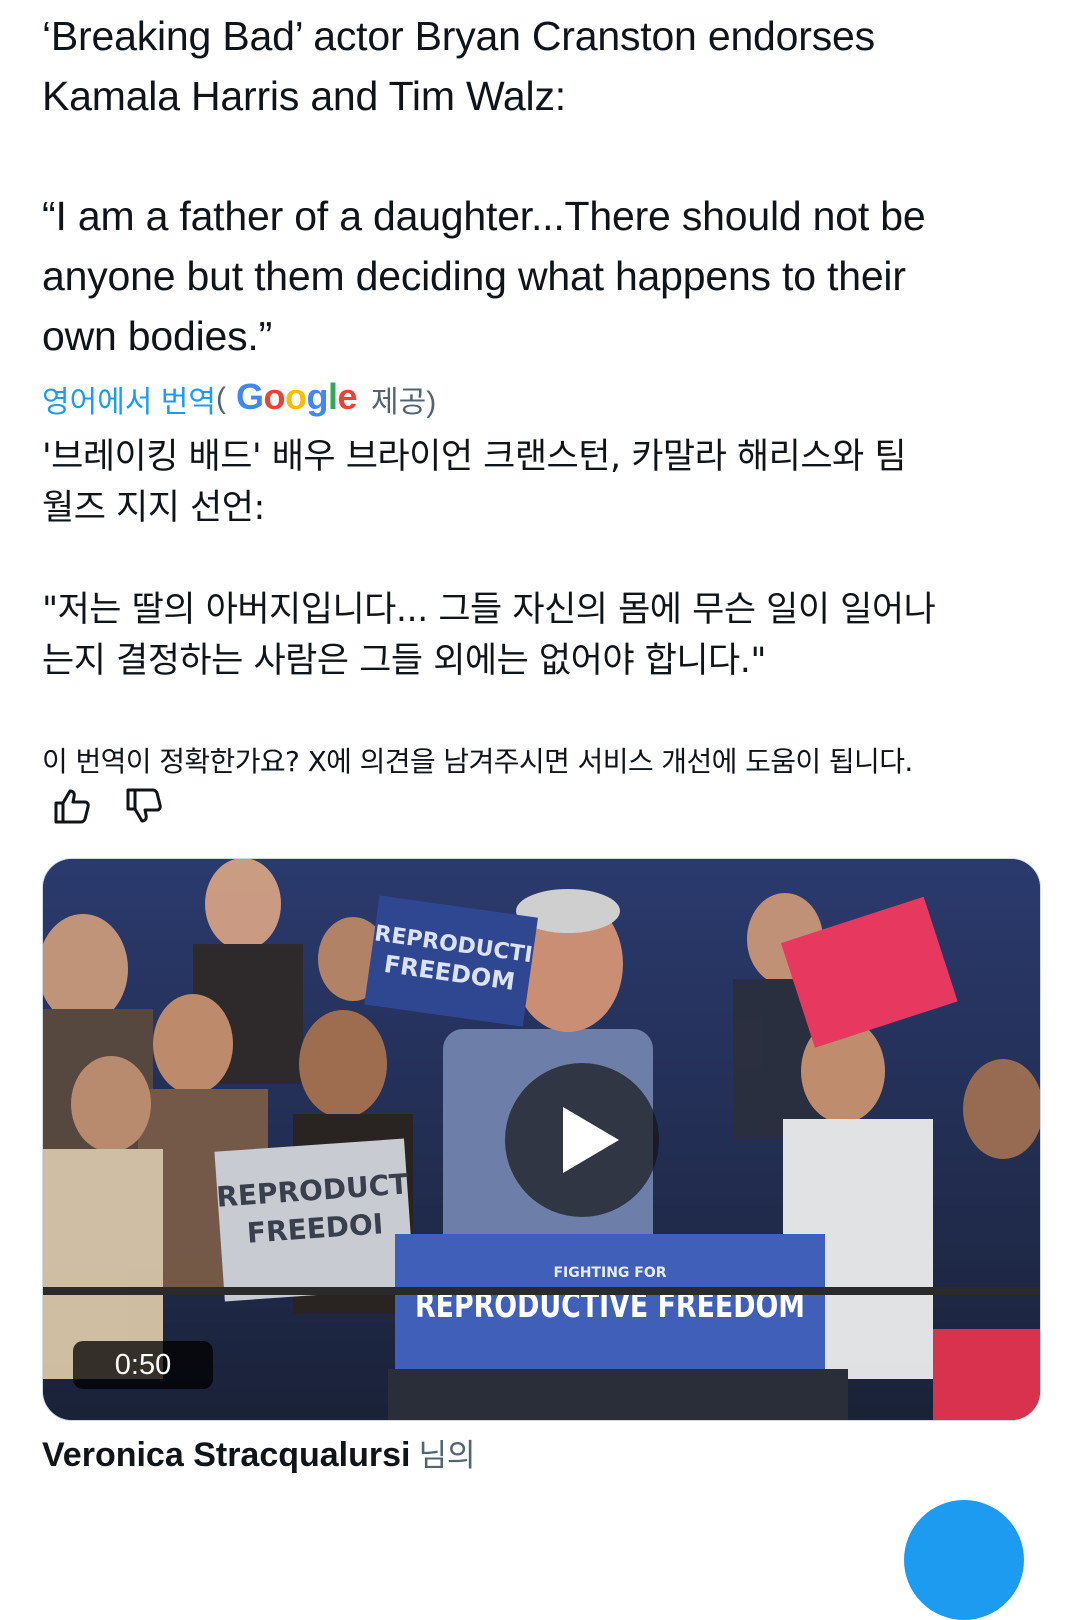 The height and width of the screenshot is (1620, 1080). Describe the element at coordinates (964, 1560) in the screenshot. I see `compose-button` at that location.